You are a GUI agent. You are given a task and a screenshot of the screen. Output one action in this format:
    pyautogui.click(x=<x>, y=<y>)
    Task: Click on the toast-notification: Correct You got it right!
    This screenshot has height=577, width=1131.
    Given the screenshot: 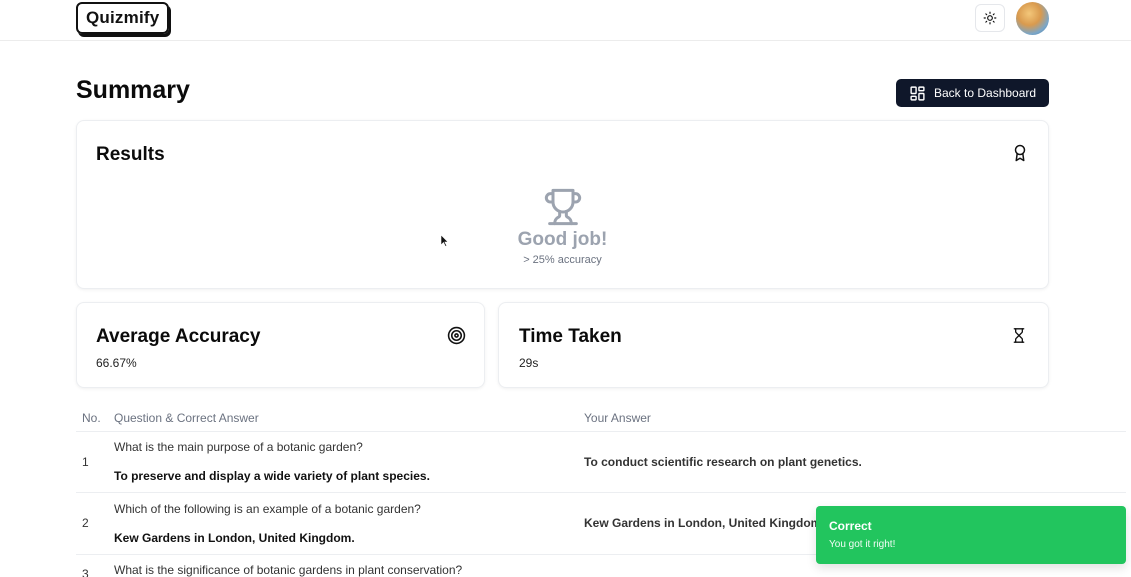 What is the action you would take?
    pyautogui.click(x=971, y=535)
    